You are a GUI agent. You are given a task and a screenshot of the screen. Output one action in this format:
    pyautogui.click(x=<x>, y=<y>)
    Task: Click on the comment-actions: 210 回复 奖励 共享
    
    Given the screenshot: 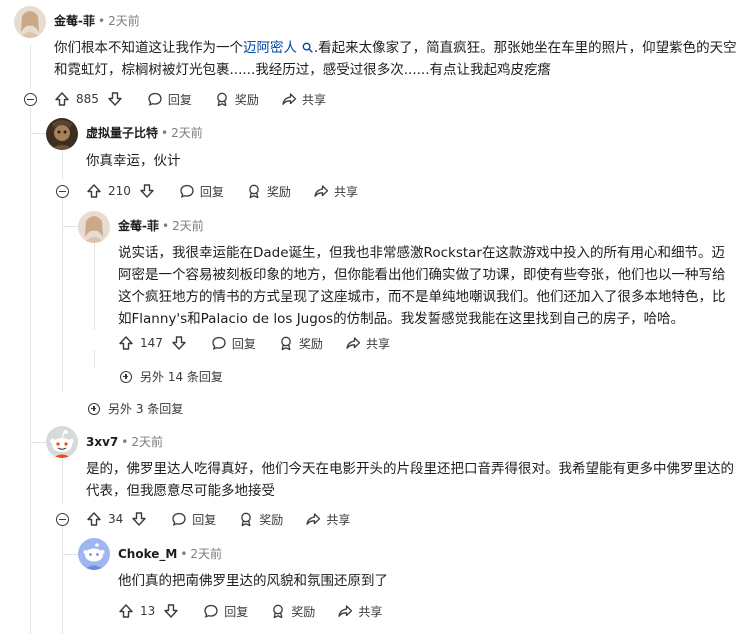 What is the action you would take?
    pyautogui.click(x=222, y=191)
    